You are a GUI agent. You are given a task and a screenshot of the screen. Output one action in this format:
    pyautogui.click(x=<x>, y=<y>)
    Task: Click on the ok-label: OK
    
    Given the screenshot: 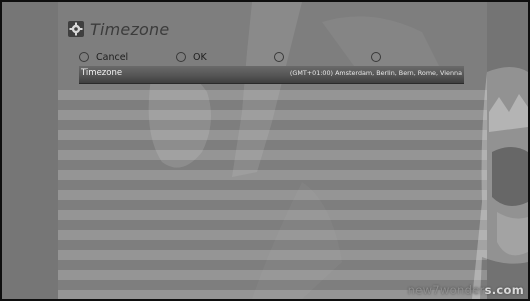 What is the action you would take?
    pyautogui.click(x=200, y=57)
    